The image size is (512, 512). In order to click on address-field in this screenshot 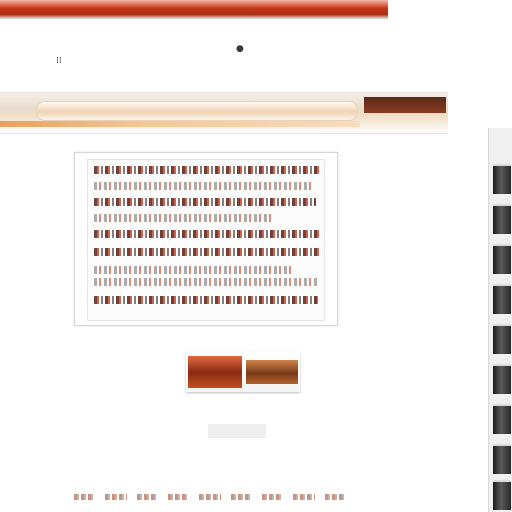, I will do `click(197, 111)`.